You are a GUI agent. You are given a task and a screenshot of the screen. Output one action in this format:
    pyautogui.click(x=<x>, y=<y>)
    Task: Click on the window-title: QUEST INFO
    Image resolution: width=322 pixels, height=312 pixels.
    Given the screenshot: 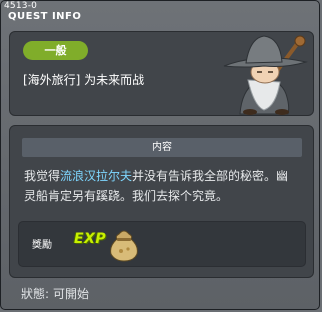 What is the action you would take?
    pyautogui.click(x=45, y=16)
    